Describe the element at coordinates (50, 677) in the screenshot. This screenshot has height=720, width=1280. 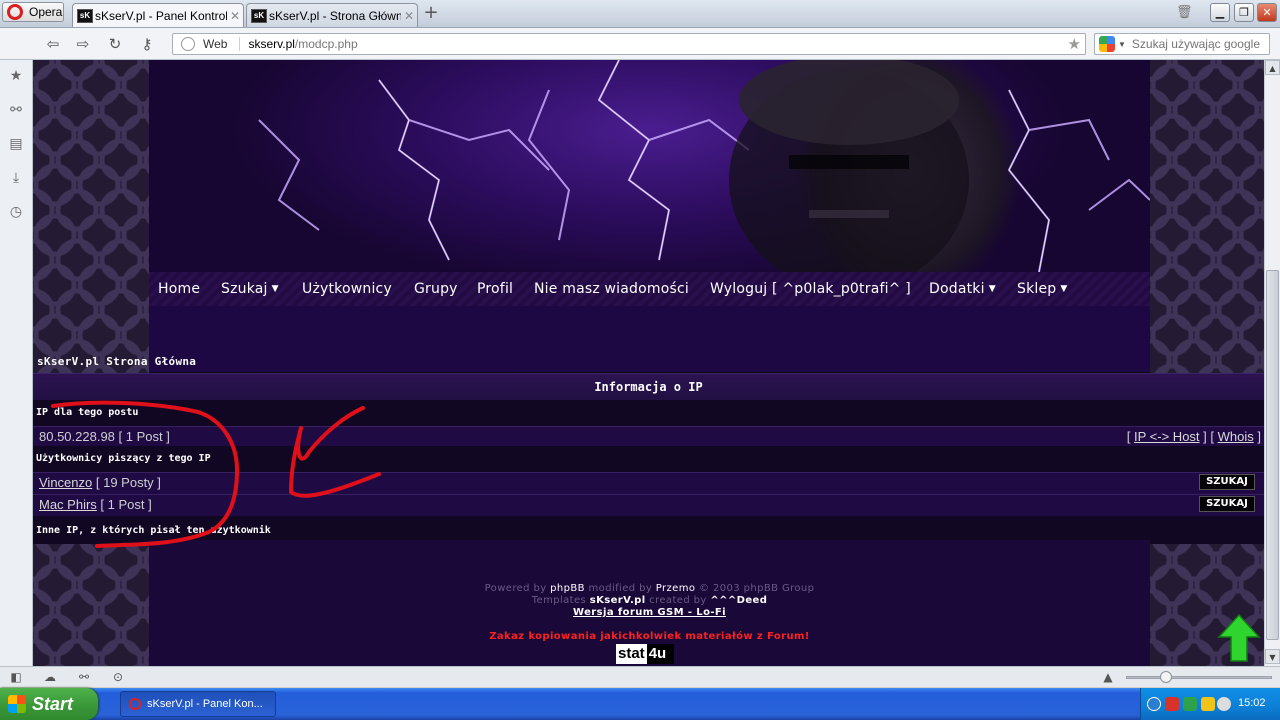
I see `opera-unite-cloud-icon: ☁` at that location.